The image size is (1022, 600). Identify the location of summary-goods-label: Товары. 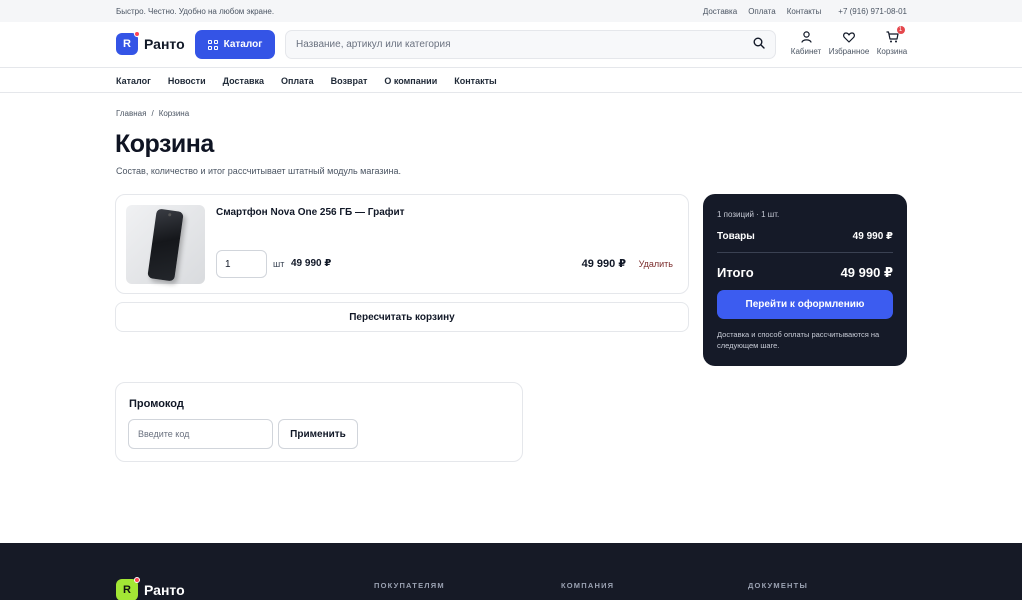
(736, 236).